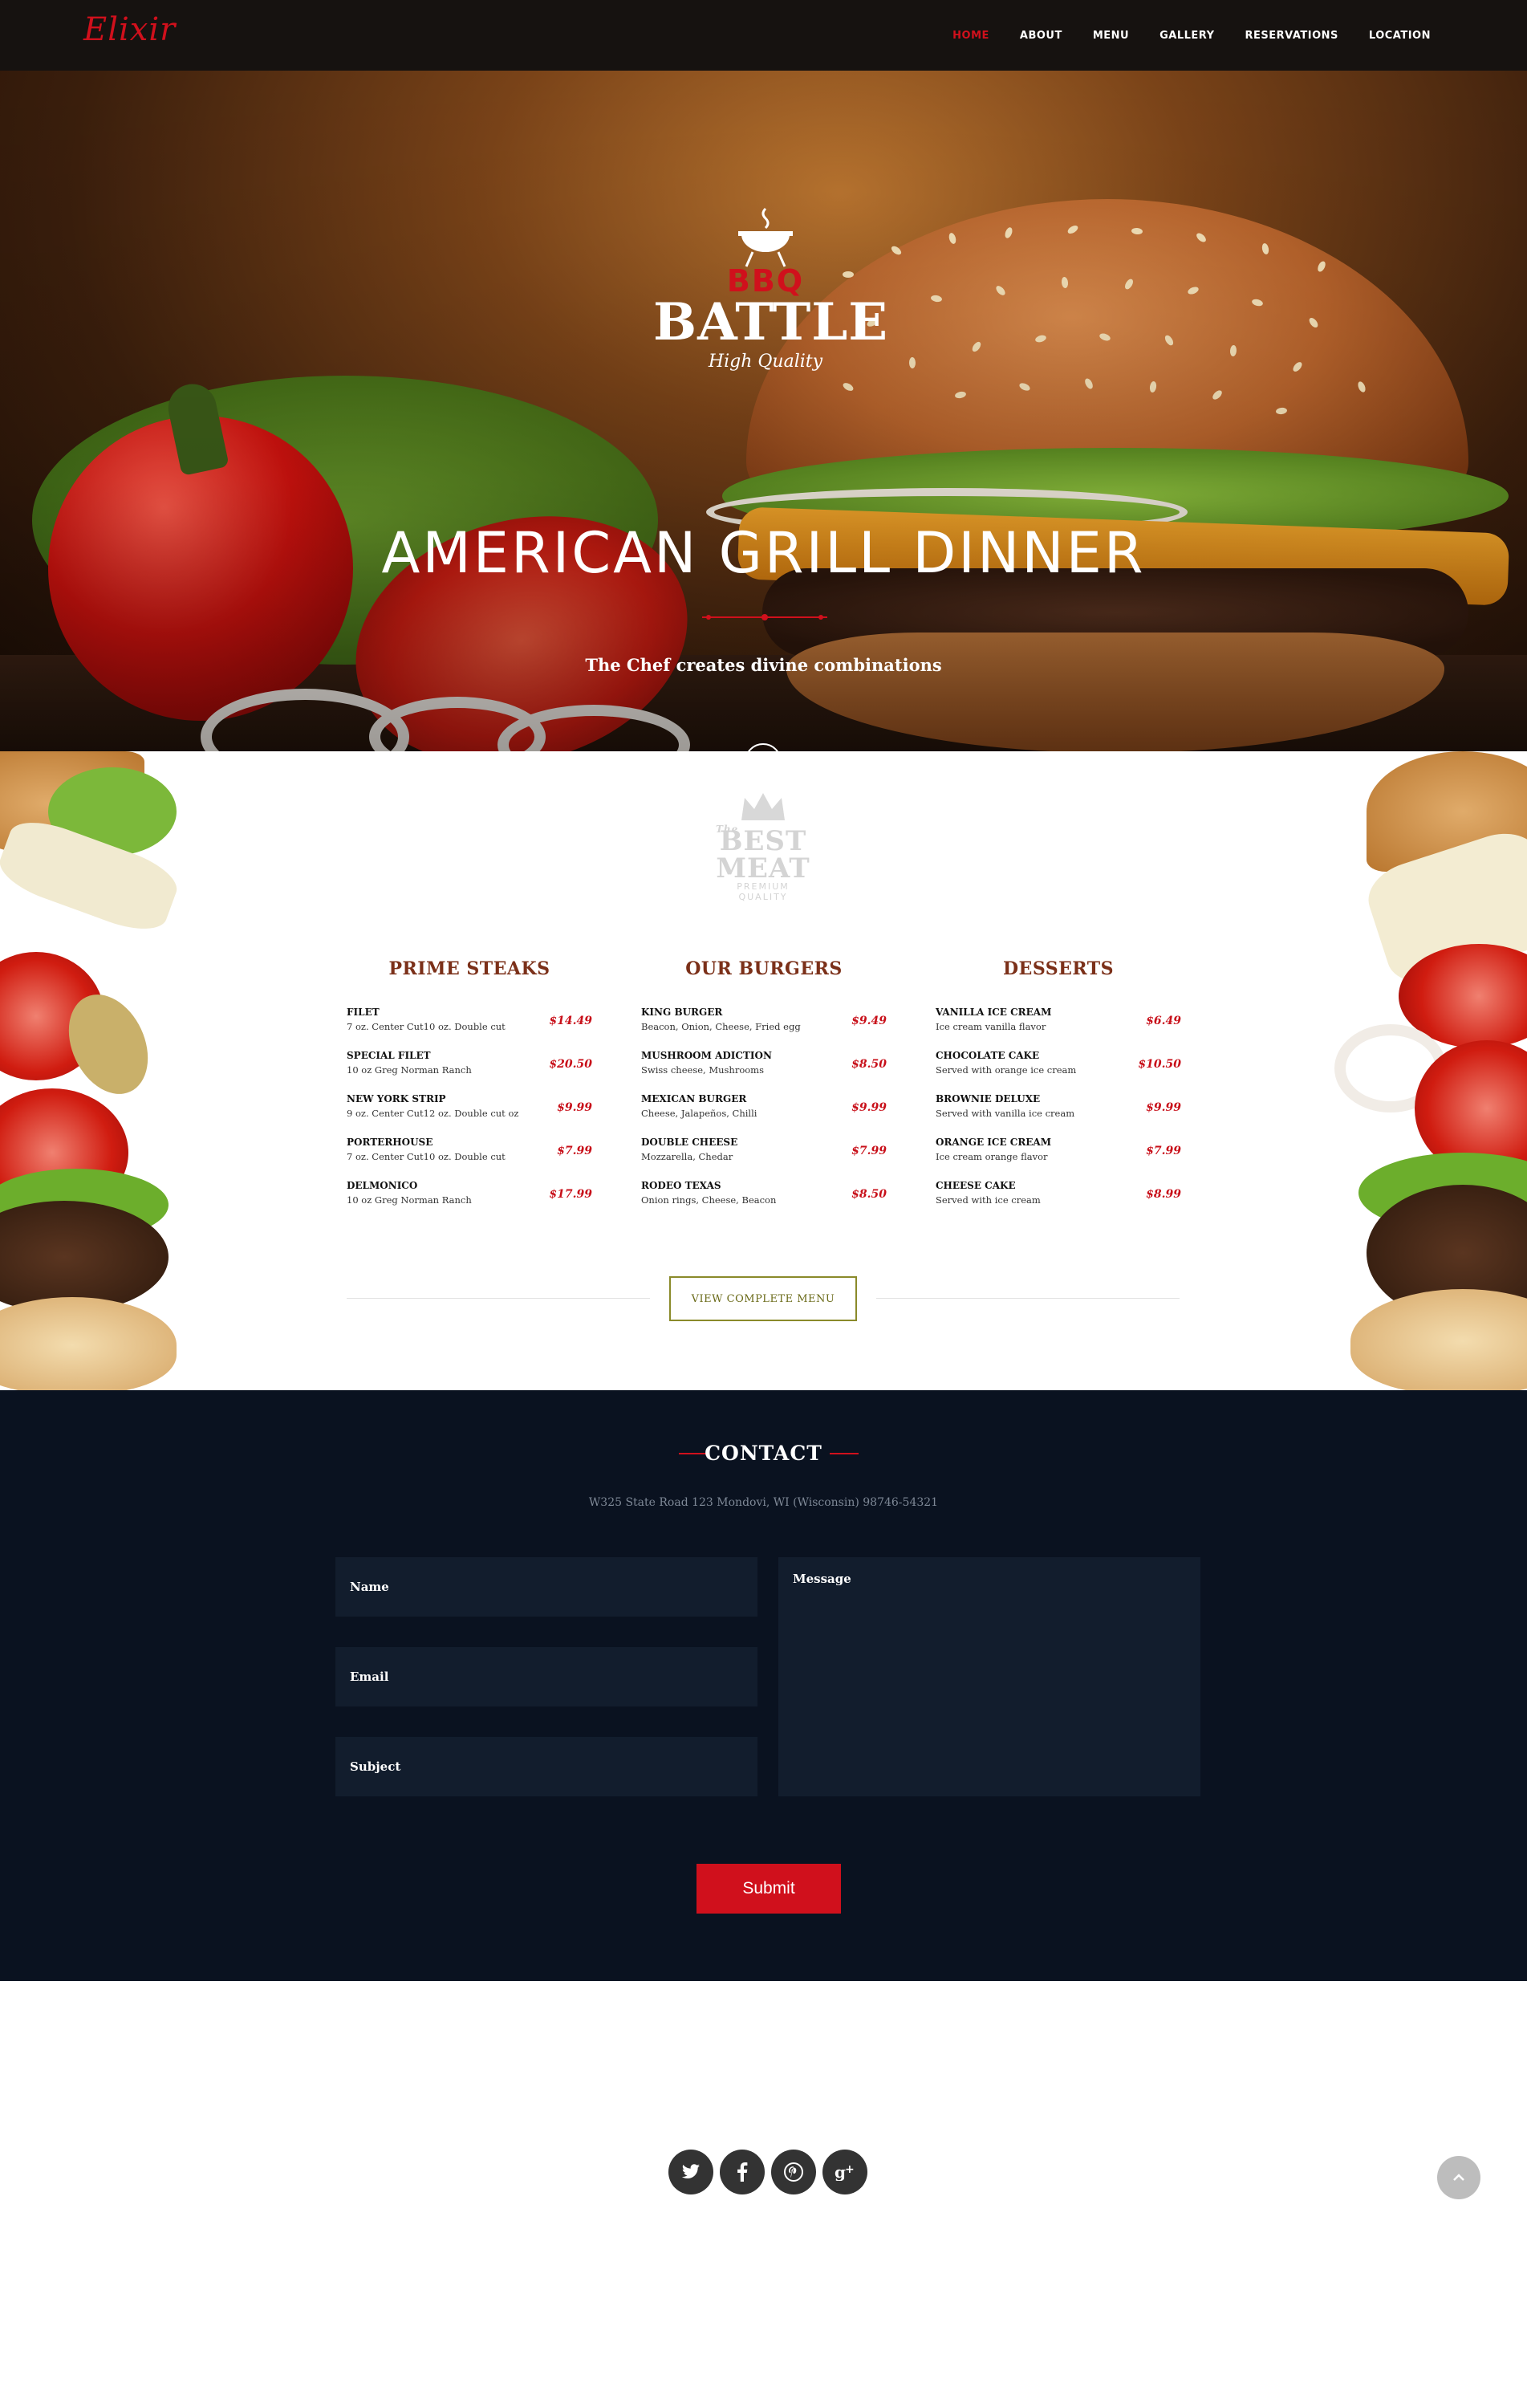  What do you see at coordinates (1041, 36) in the screenshot?
I see `nav-item-about: ABOUT` at bounding box center [1041, 36].